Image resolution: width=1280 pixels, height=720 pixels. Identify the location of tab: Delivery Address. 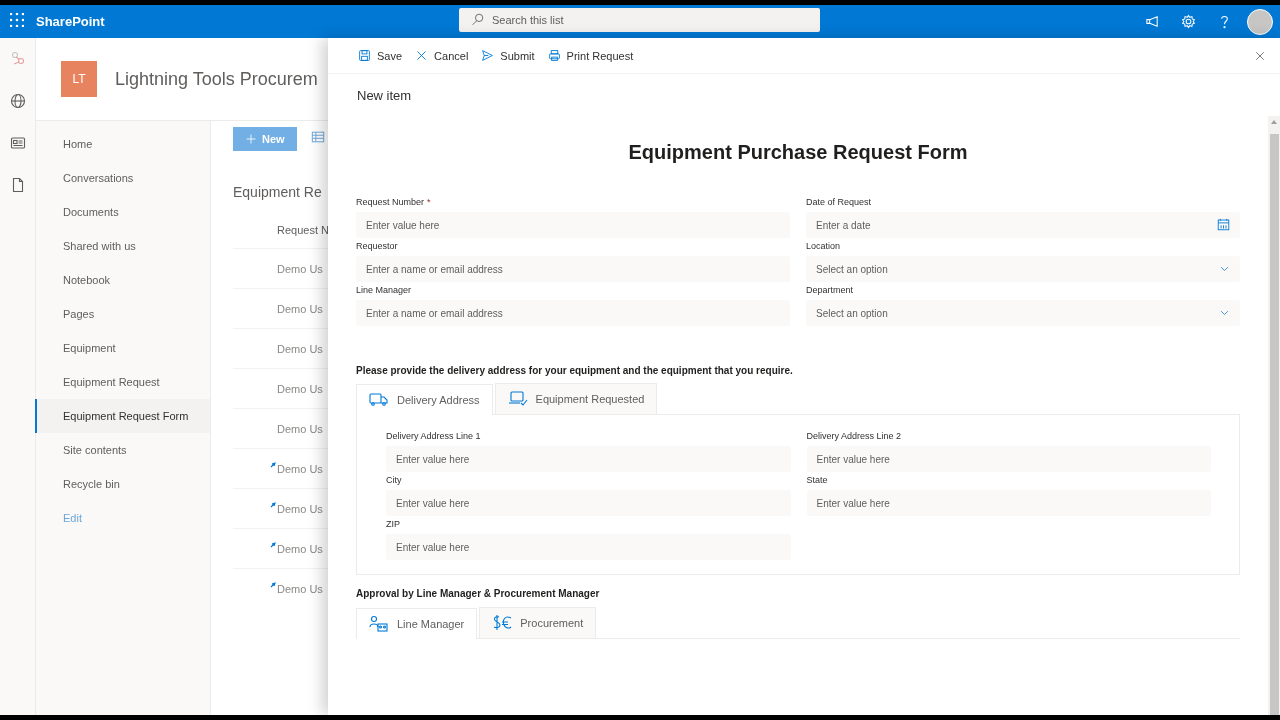
(424, 399).